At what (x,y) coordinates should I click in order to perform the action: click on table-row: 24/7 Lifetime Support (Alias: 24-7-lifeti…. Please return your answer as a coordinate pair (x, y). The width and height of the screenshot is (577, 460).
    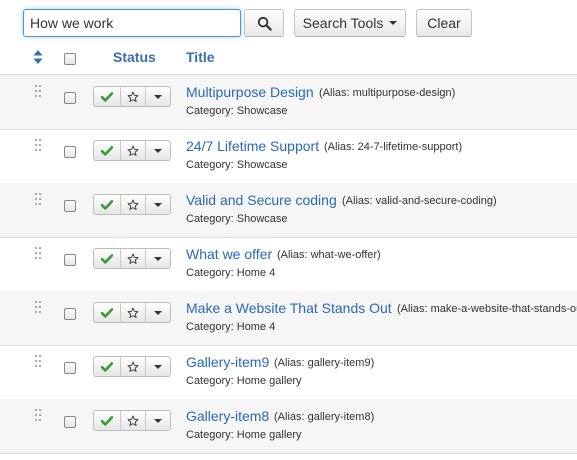
    Looking at the image, I should click on (288, 156).